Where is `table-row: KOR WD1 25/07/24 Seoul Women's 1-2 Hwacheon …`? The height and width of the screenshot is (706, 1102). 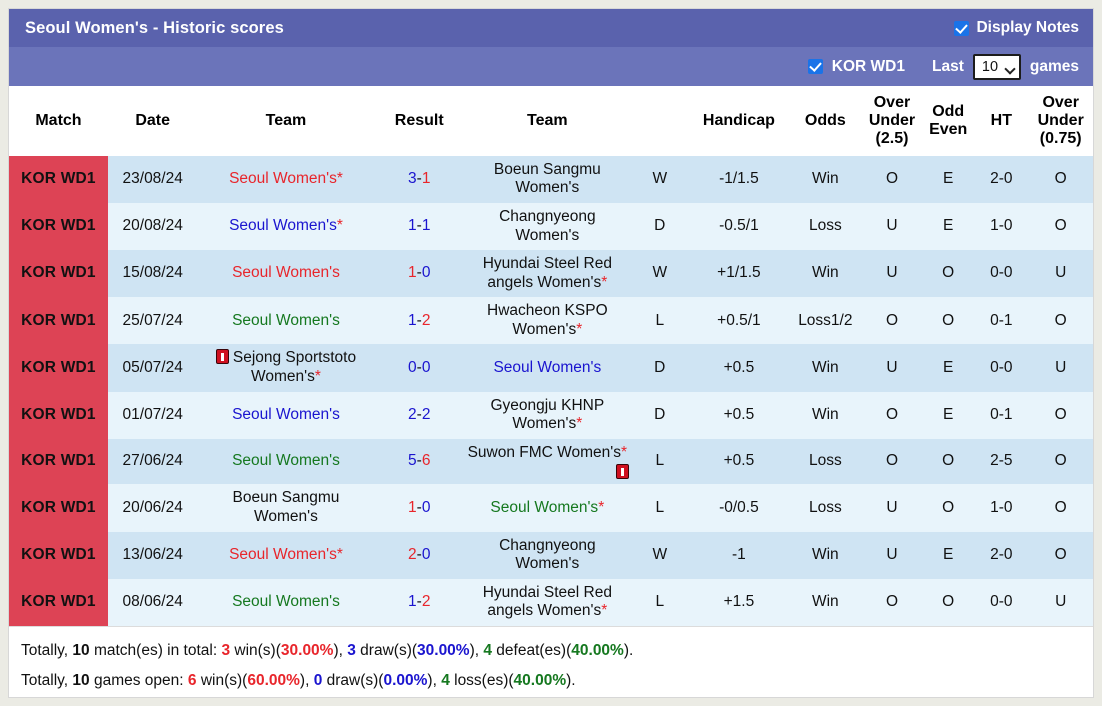
table-row: KOR WD1 25/07/24 Seoul Women's 1-2 Hwacheon … is located at coordinates (551, 321).